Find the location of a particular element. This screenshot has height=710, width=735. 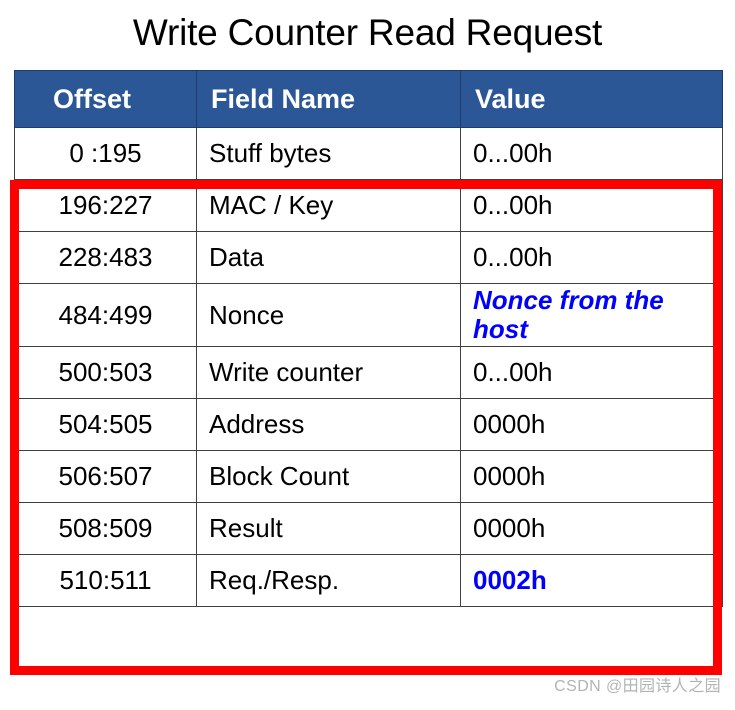

cell-field-name: Data is located at coordinates (328, 257).